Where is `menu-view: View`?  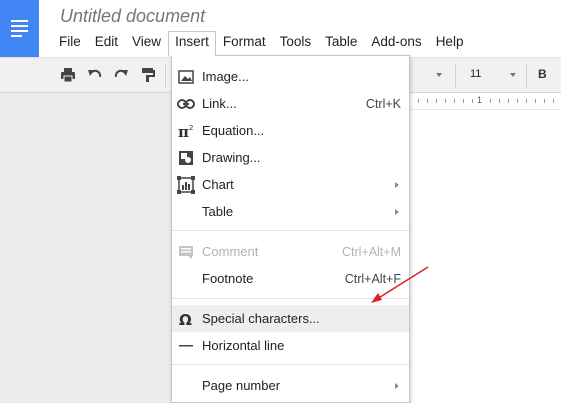 menu-view: View is located at coordinates (146, 41).